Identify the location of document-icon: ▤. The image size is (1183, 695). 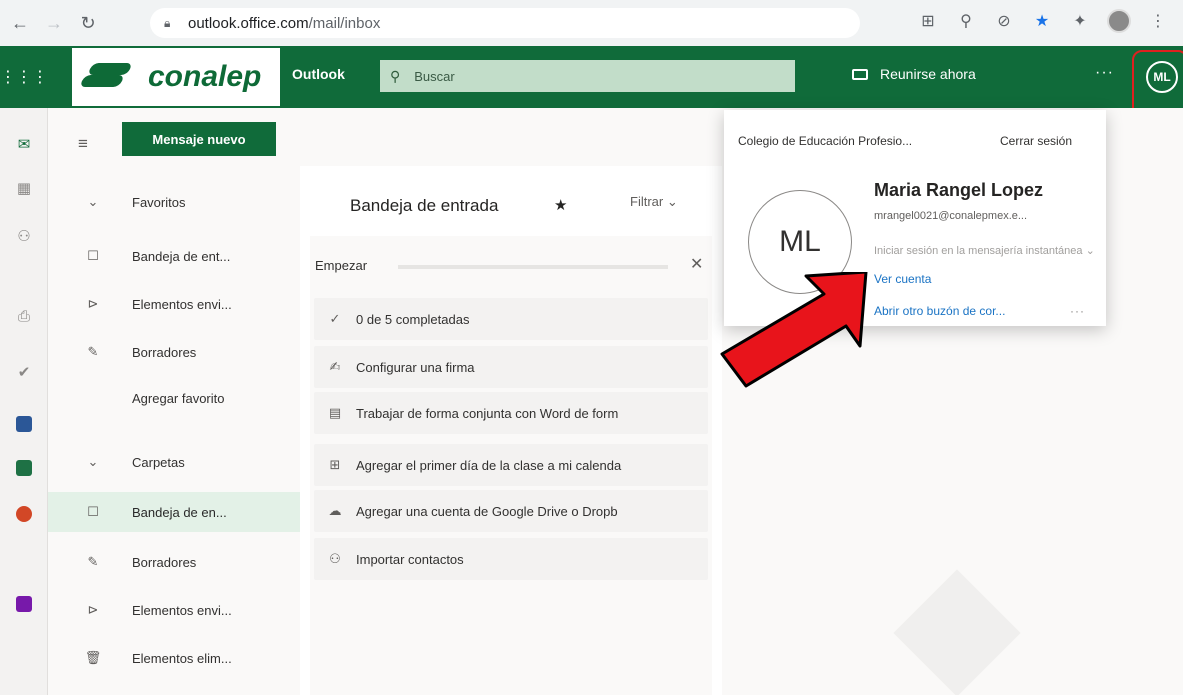
(335, 412).